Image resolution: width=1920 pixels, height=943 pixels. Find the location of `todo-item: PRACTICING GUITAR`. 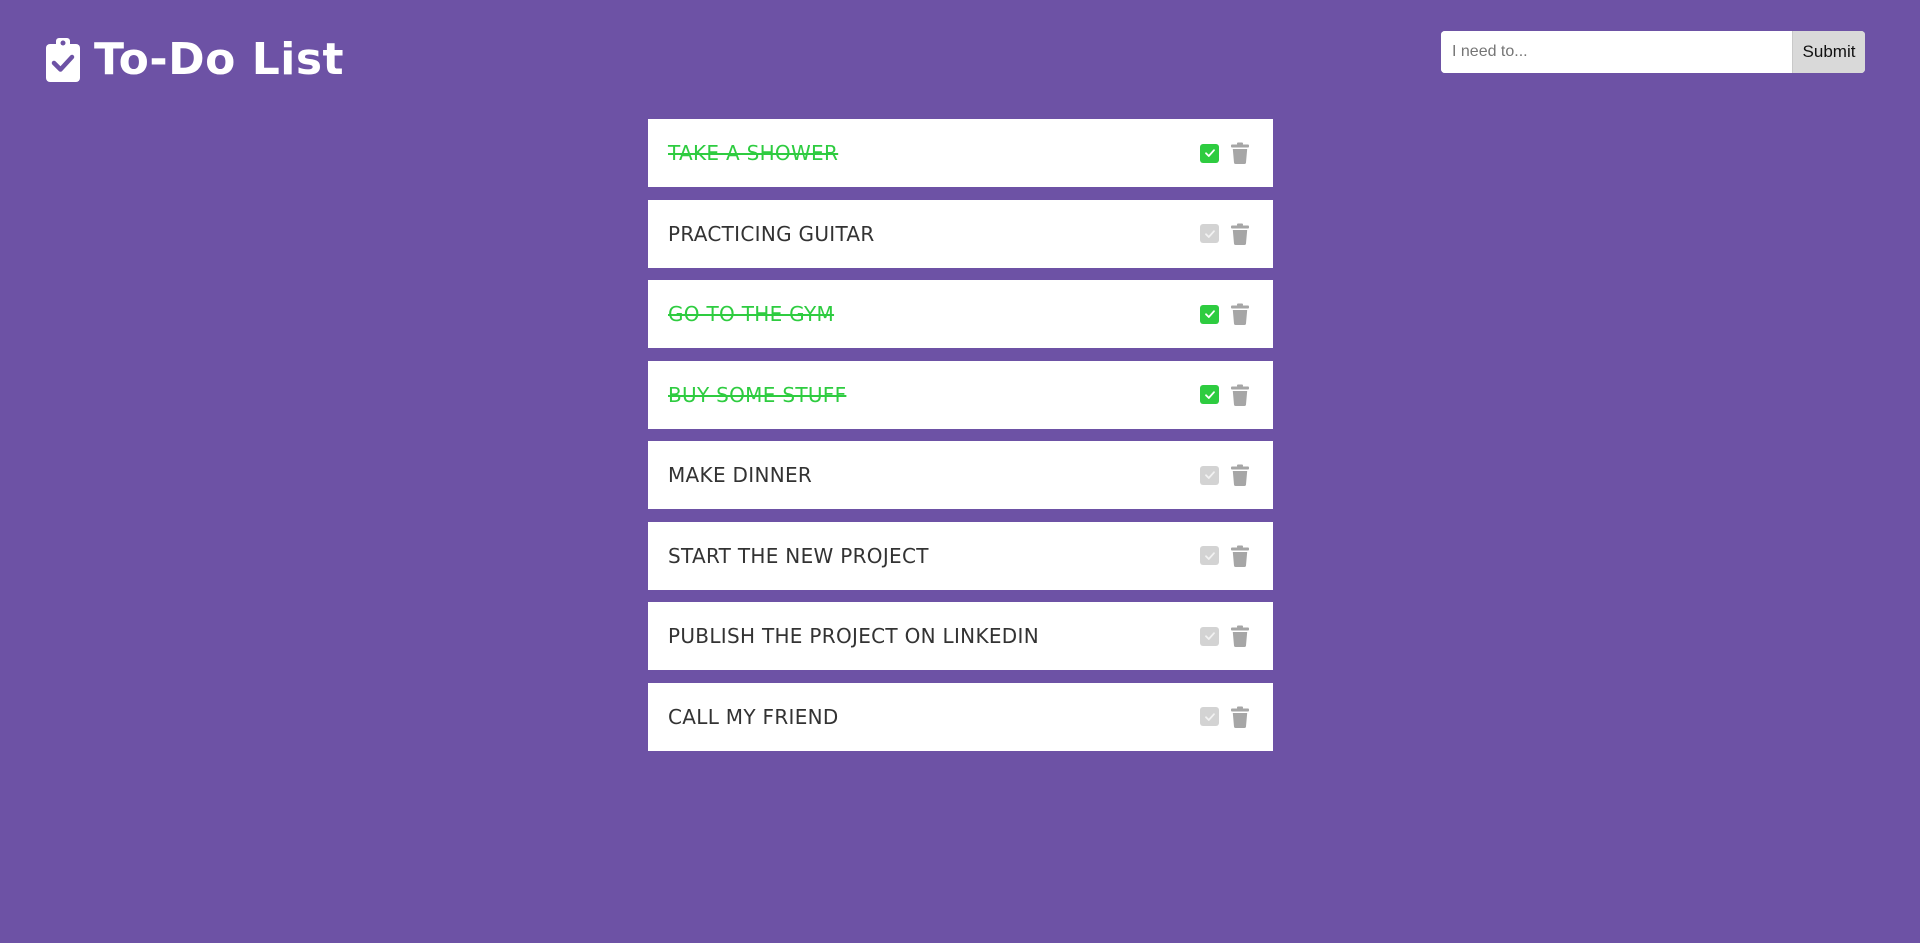

todo-item: PRACTICING GUITAR is located at coordinates (960, 233).